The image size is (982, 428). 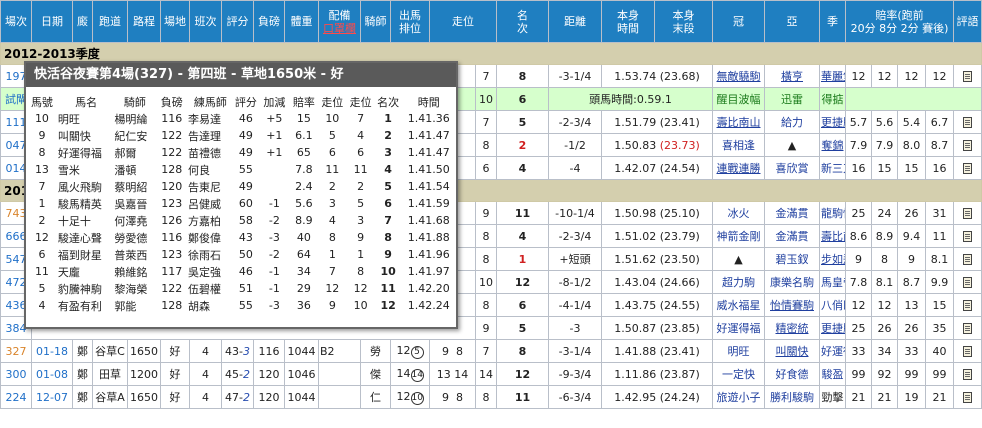 I want to click on third-horse: 龍駒快, so click(x=832, y=213).